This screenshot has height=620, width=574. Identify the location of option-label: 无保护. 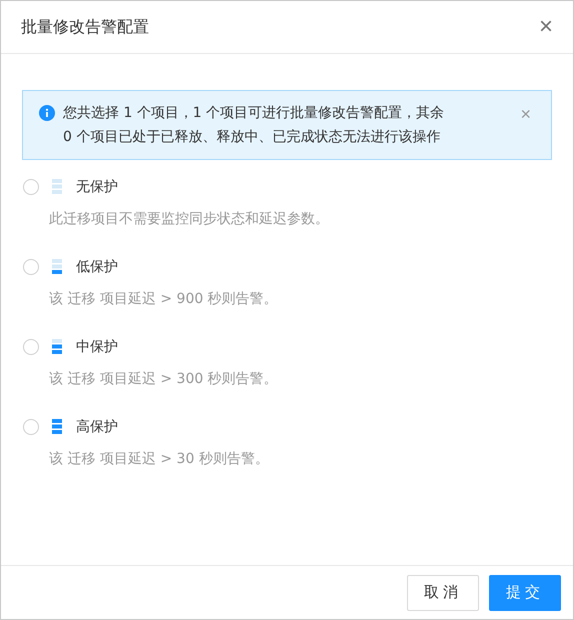
(97, 187).